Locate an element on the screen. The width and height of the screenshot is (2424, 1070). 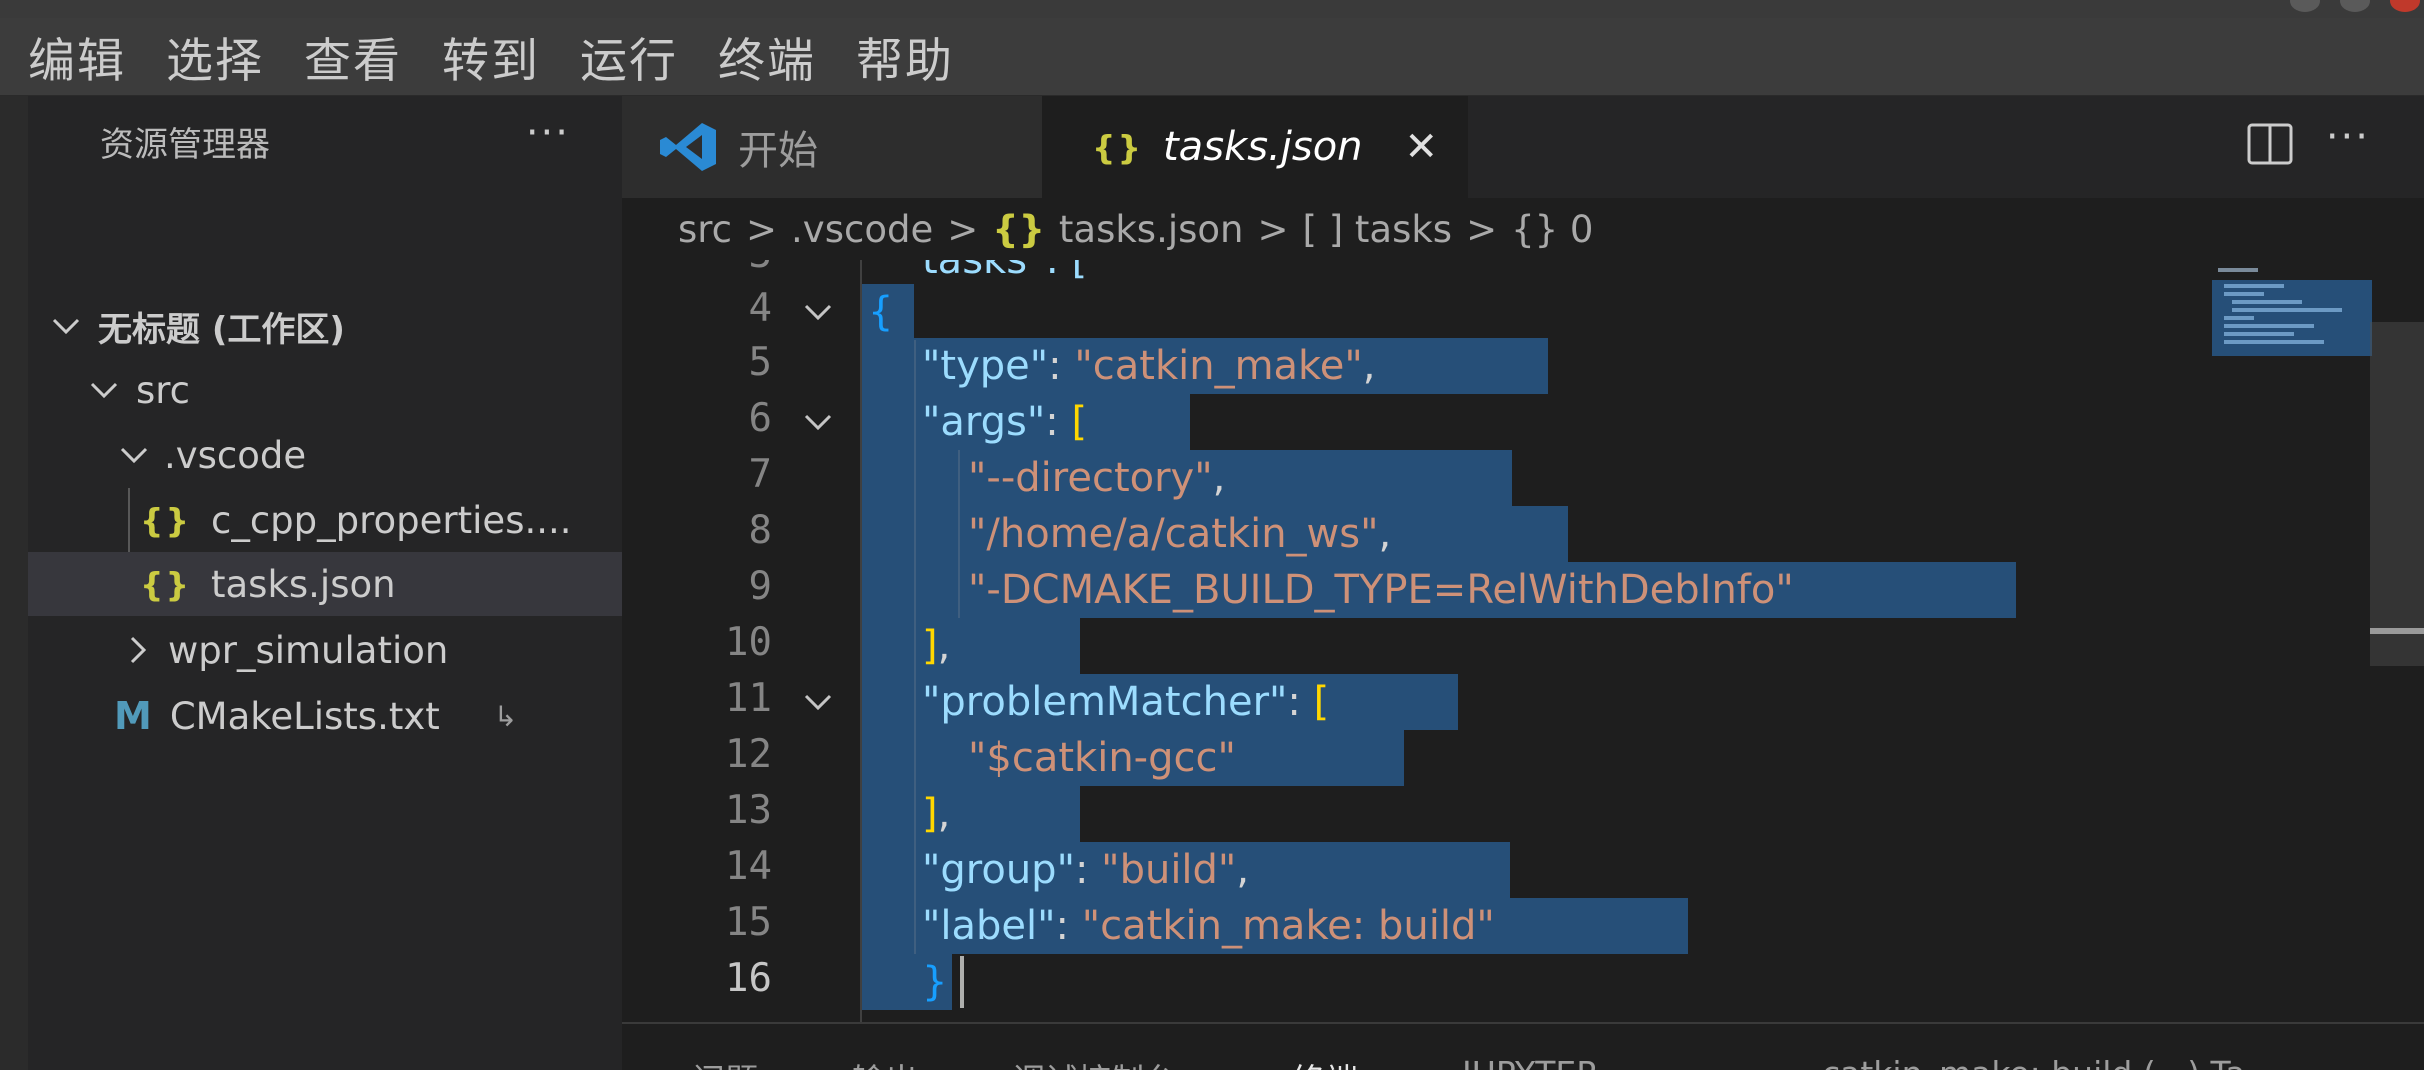
selection-highlight is located at coordinates (970, 814).